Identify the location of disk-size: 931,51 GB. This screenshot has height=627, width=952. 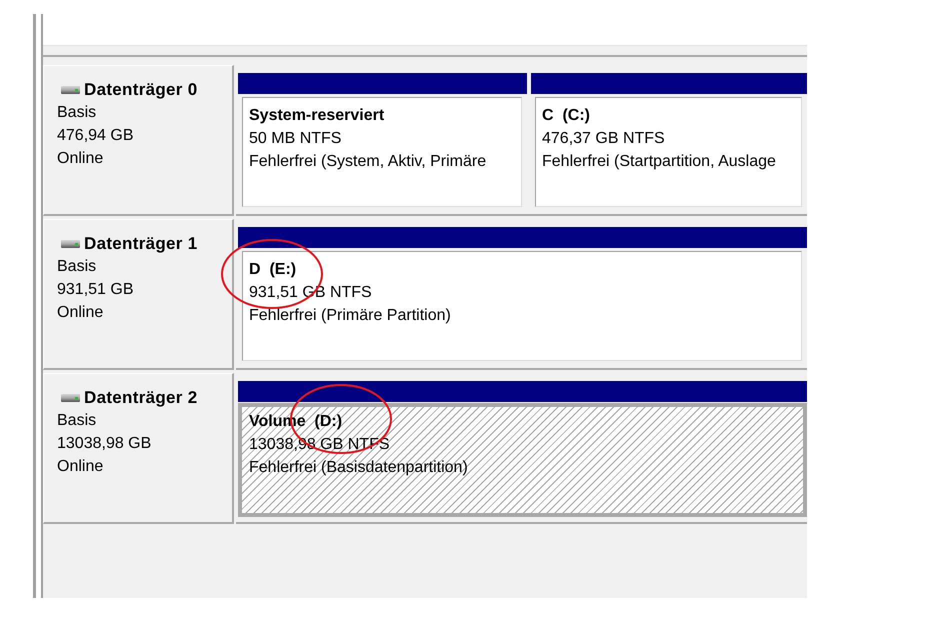
(95, 290).